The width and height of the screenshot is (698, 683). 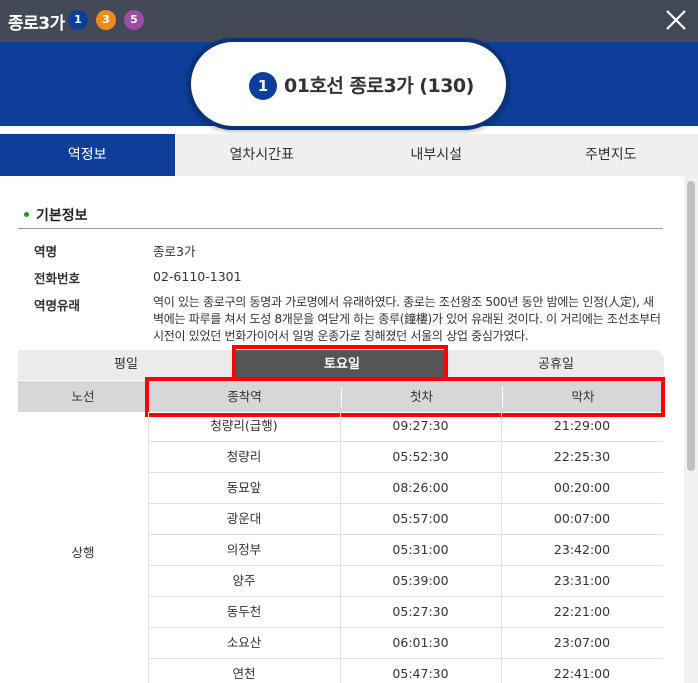 What do you see at coordinates (582, 611) in the screenshot?
I see `last-train-cell: 22:21:00` at bounding box center [582, 611].